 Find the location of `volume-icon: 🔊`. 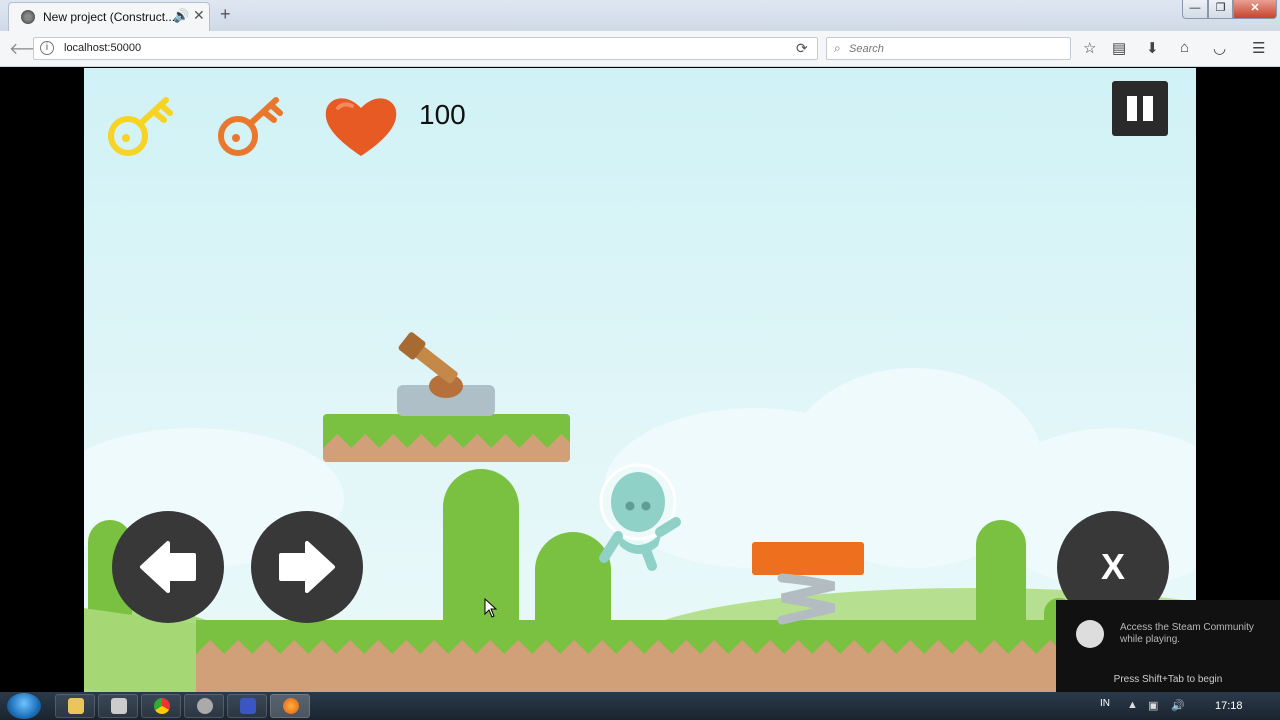

volume-icon: 🔊 is located at coordinates (1178, 705).